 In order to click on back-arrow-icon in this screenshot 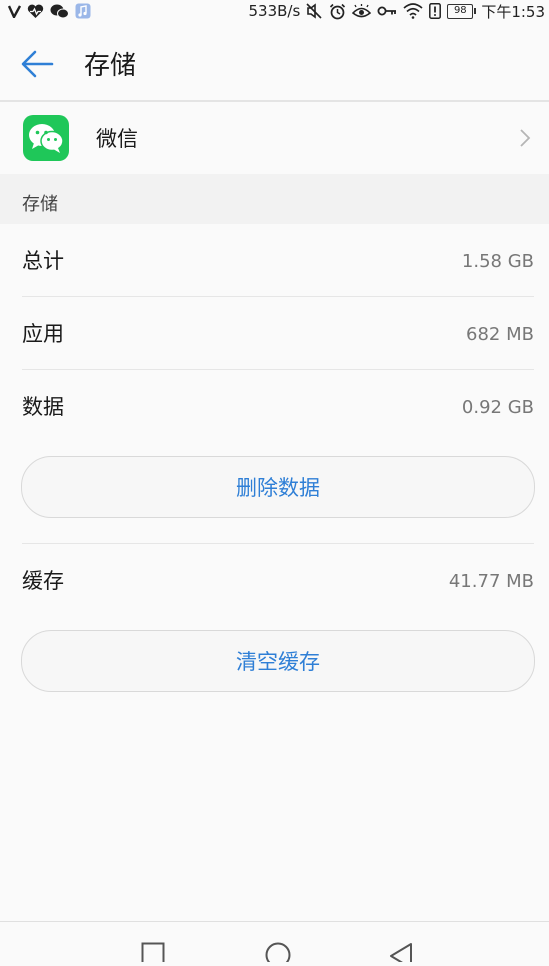, I will do `click(37, 64)`.